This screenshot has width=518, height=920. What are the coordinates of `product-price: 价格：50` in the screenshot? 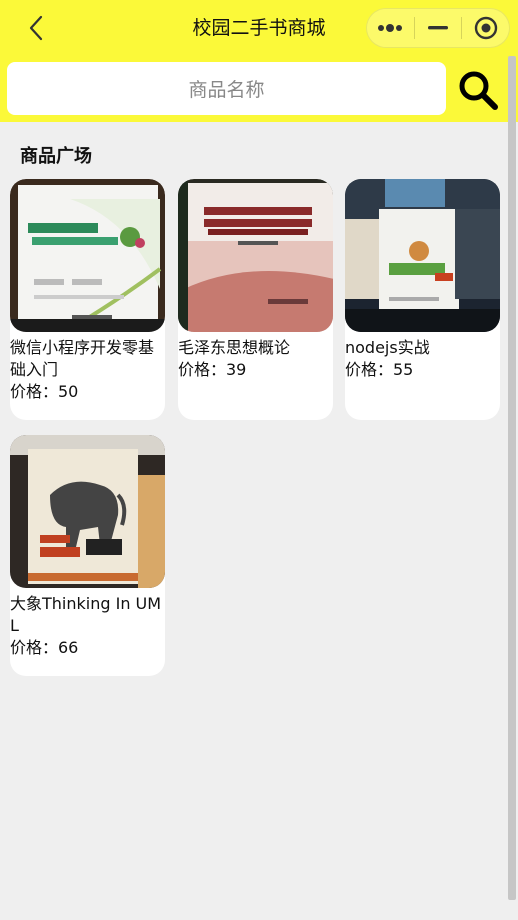 It's located at (44, 391).